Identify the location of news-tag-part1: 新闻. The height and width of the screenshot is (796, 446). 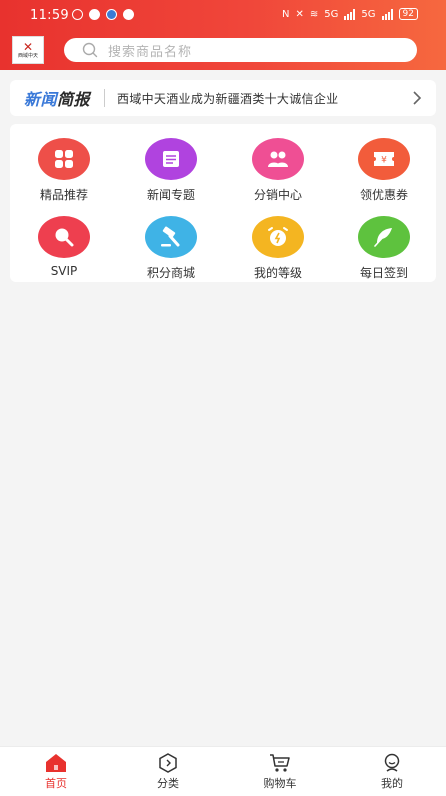
(41, 99).